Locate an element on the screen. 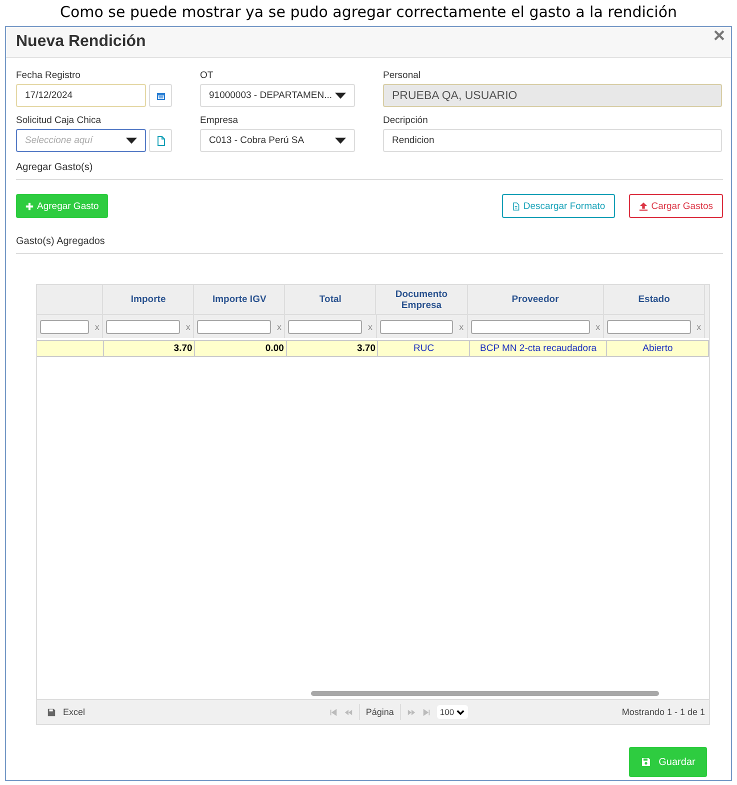  column-header: Importe IGV is located at coordinates (240, 299).